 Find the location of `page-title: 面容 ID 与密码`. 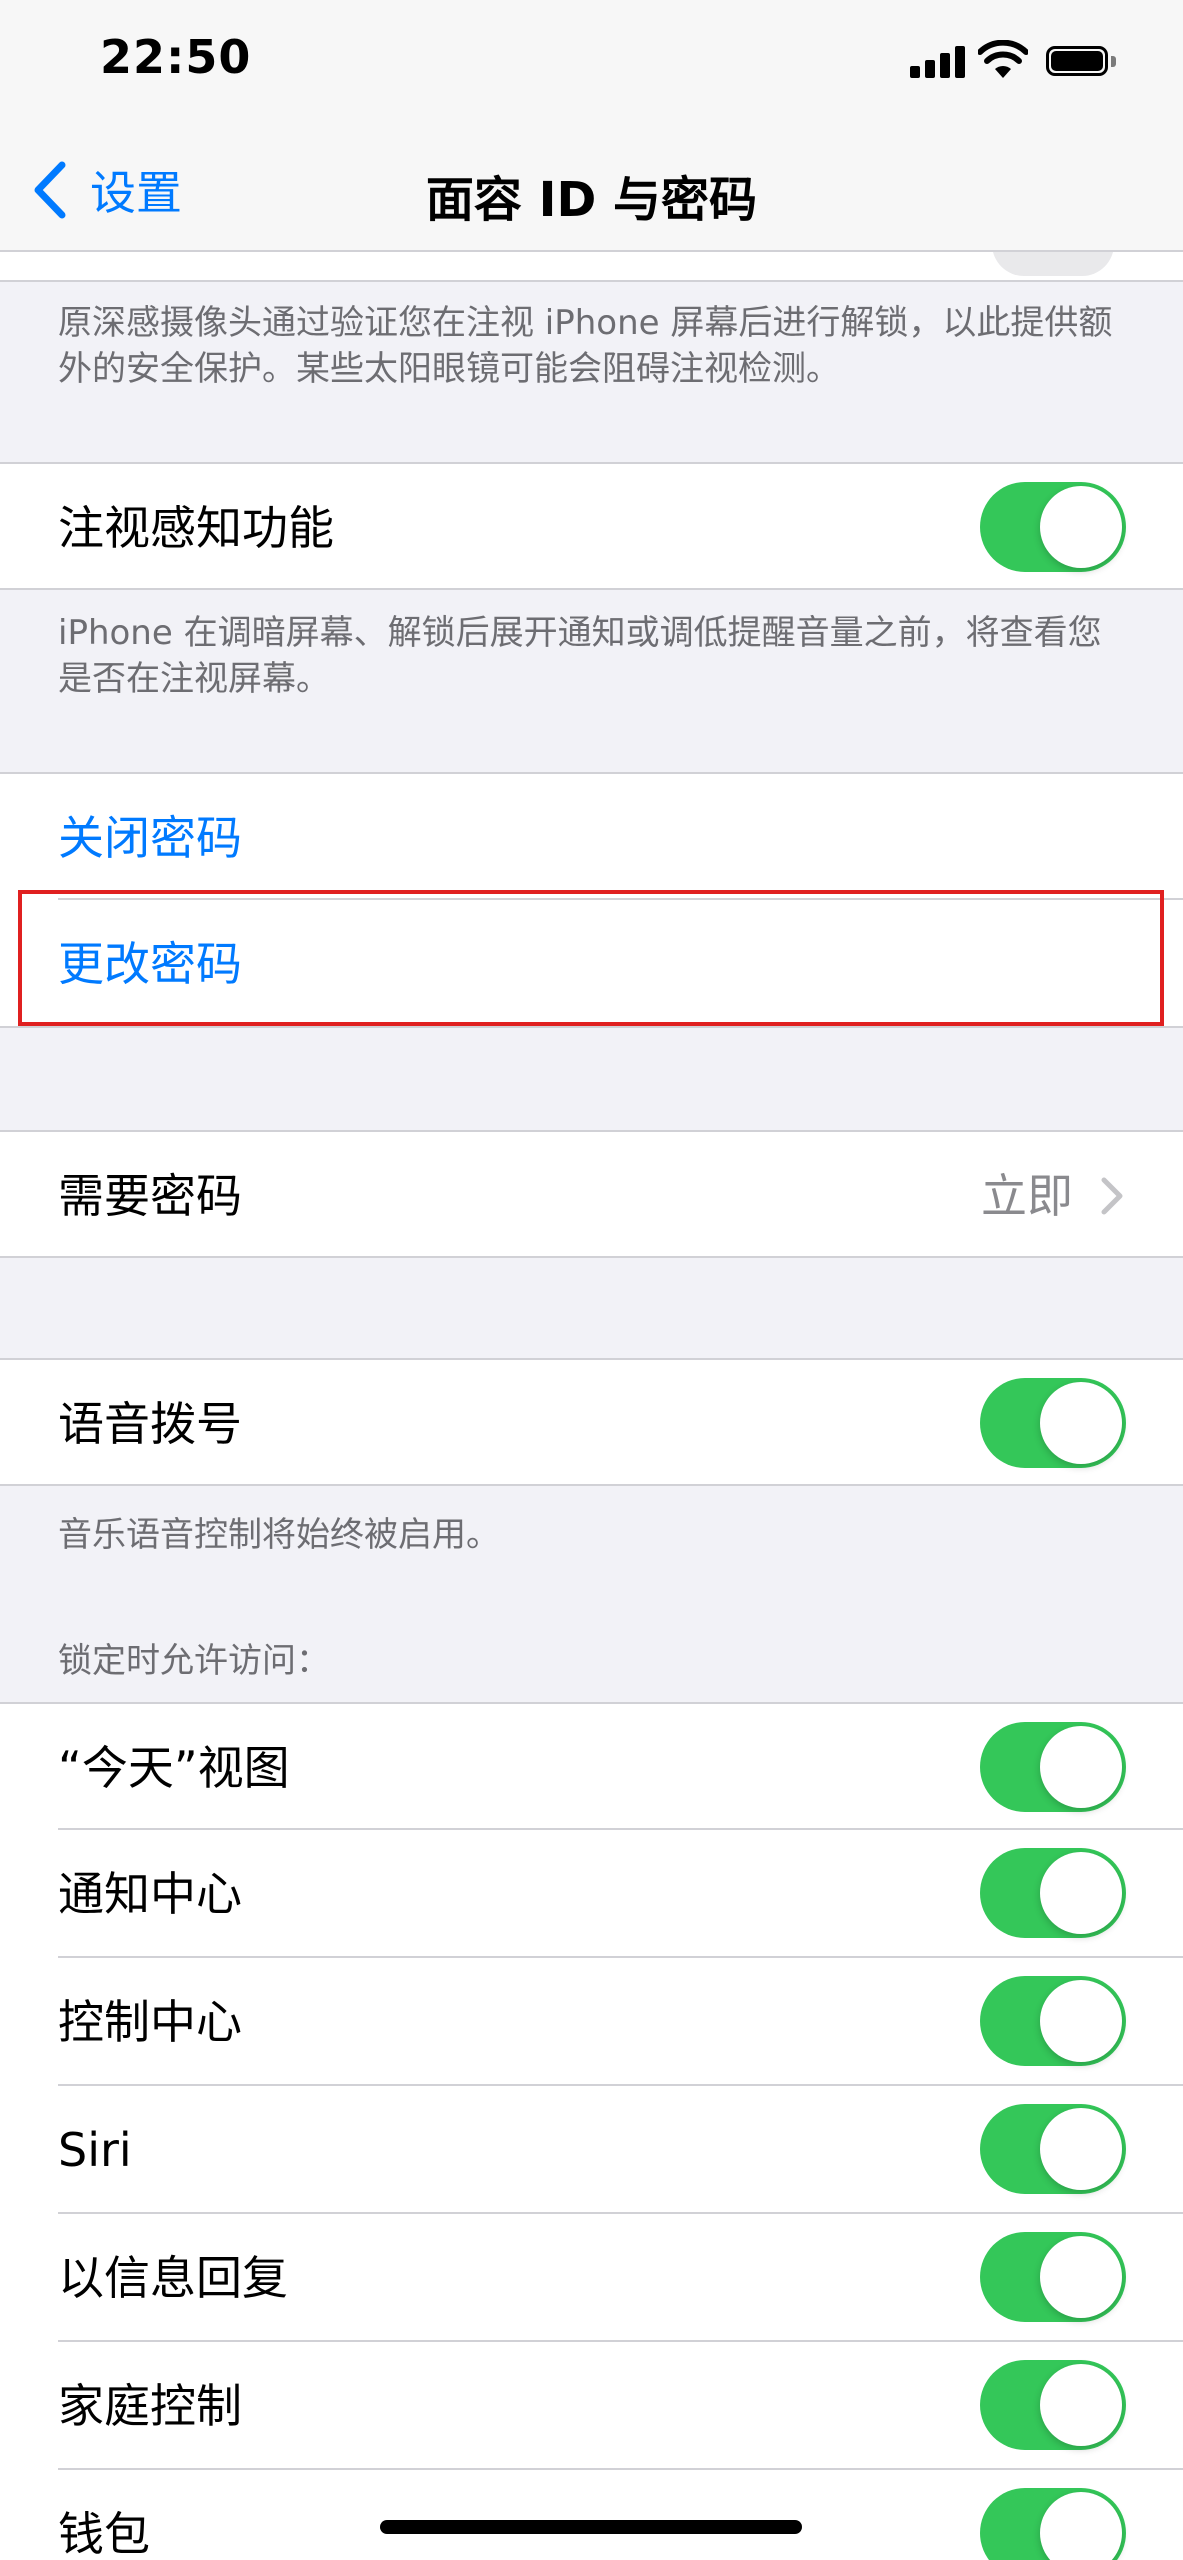

page-title: 面容 ID 与密码 is located at coordinates (591, 200).